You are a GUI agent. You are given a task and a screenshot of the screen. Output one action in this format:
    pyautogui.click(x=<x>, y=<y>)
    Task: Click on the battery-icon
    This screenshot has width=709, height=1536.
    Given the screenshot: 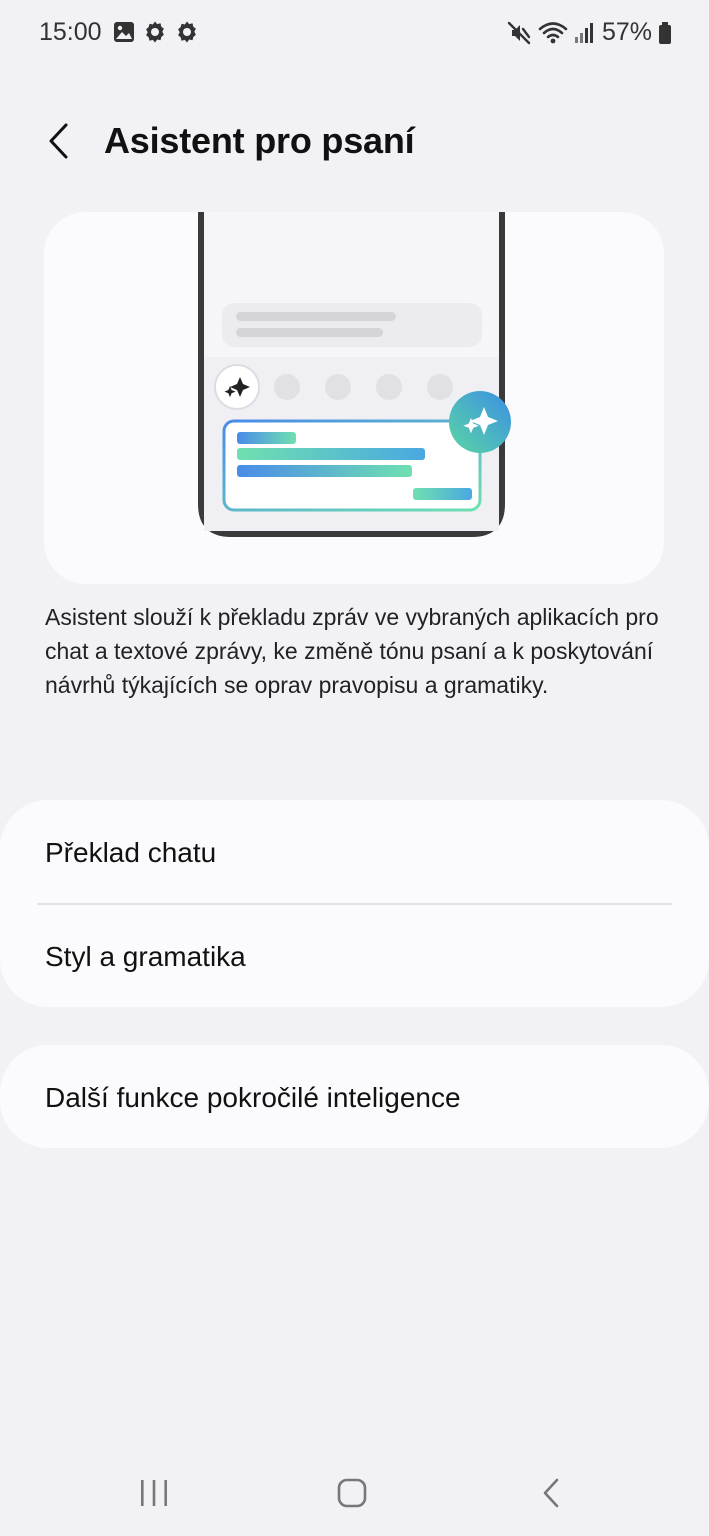 What is the action you would take?
    pyautogui.click(x=665, y=32)
    